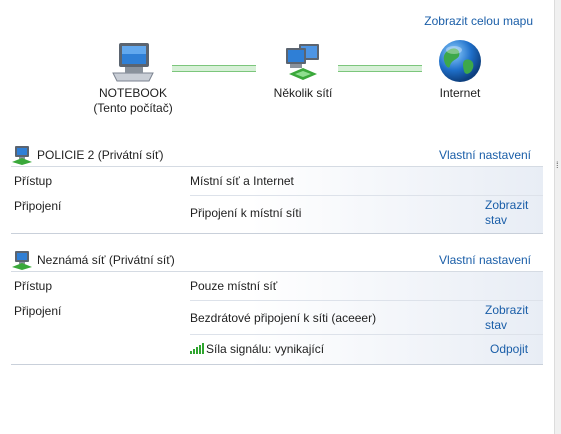 Image resolution: width=561 pixels, height=434 pixels. I want to click on view-full-map-link: Zobrazit celou mapu, so click(478, 21).